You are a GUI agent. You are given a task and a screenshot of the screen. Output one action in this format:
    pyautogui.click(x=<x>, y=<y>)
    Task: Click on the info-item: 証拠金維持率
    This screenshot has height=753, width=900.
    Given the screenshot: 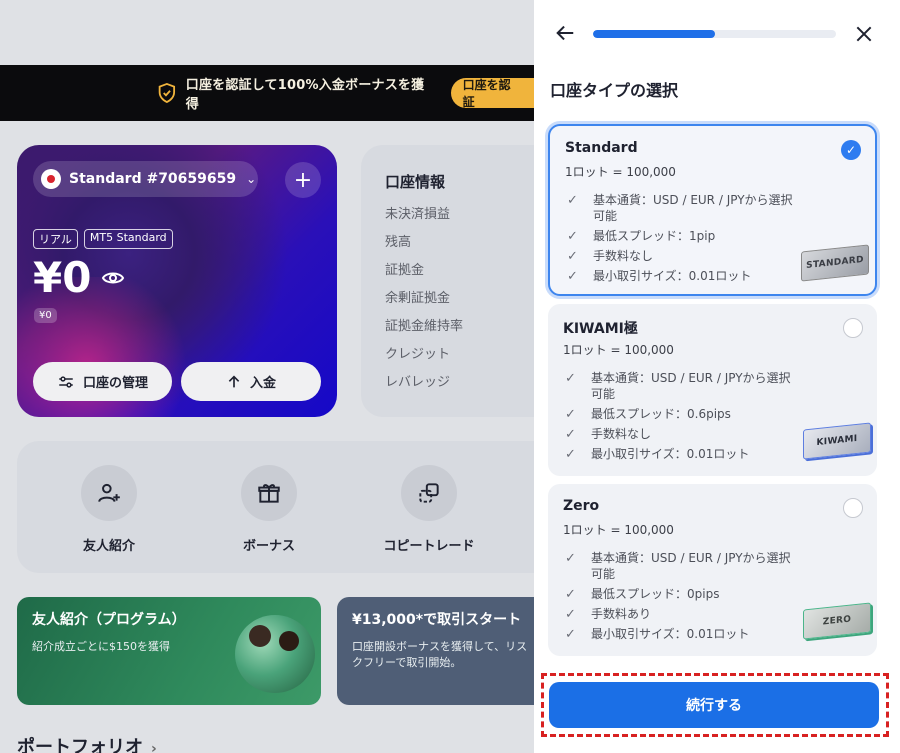 What is the action you would take?
    pyautogui.click(x=424, y=326)
    